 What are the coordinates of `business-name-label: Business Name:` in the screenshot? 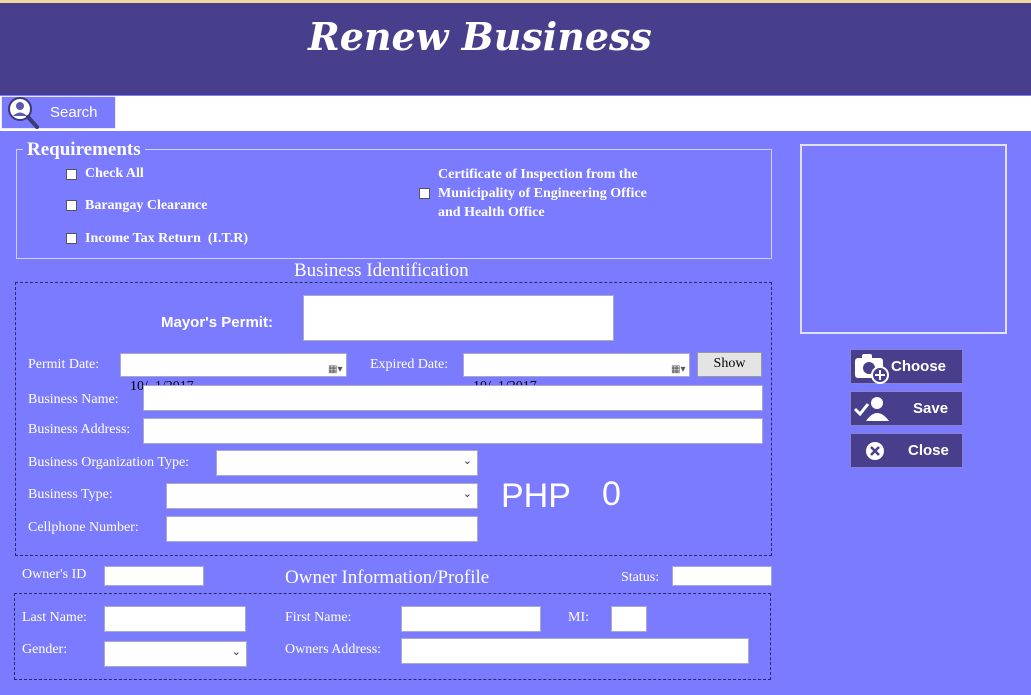 It's located at (73, 399).